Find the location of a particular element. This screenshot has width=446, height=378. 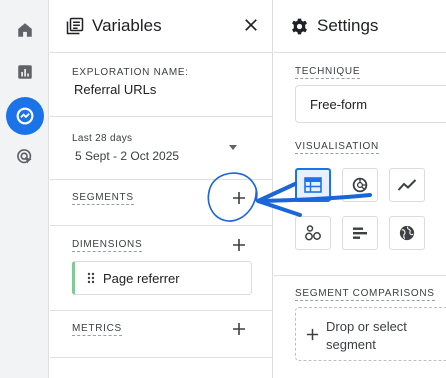

bar-chart-icon is located at coordinates (360, 233).